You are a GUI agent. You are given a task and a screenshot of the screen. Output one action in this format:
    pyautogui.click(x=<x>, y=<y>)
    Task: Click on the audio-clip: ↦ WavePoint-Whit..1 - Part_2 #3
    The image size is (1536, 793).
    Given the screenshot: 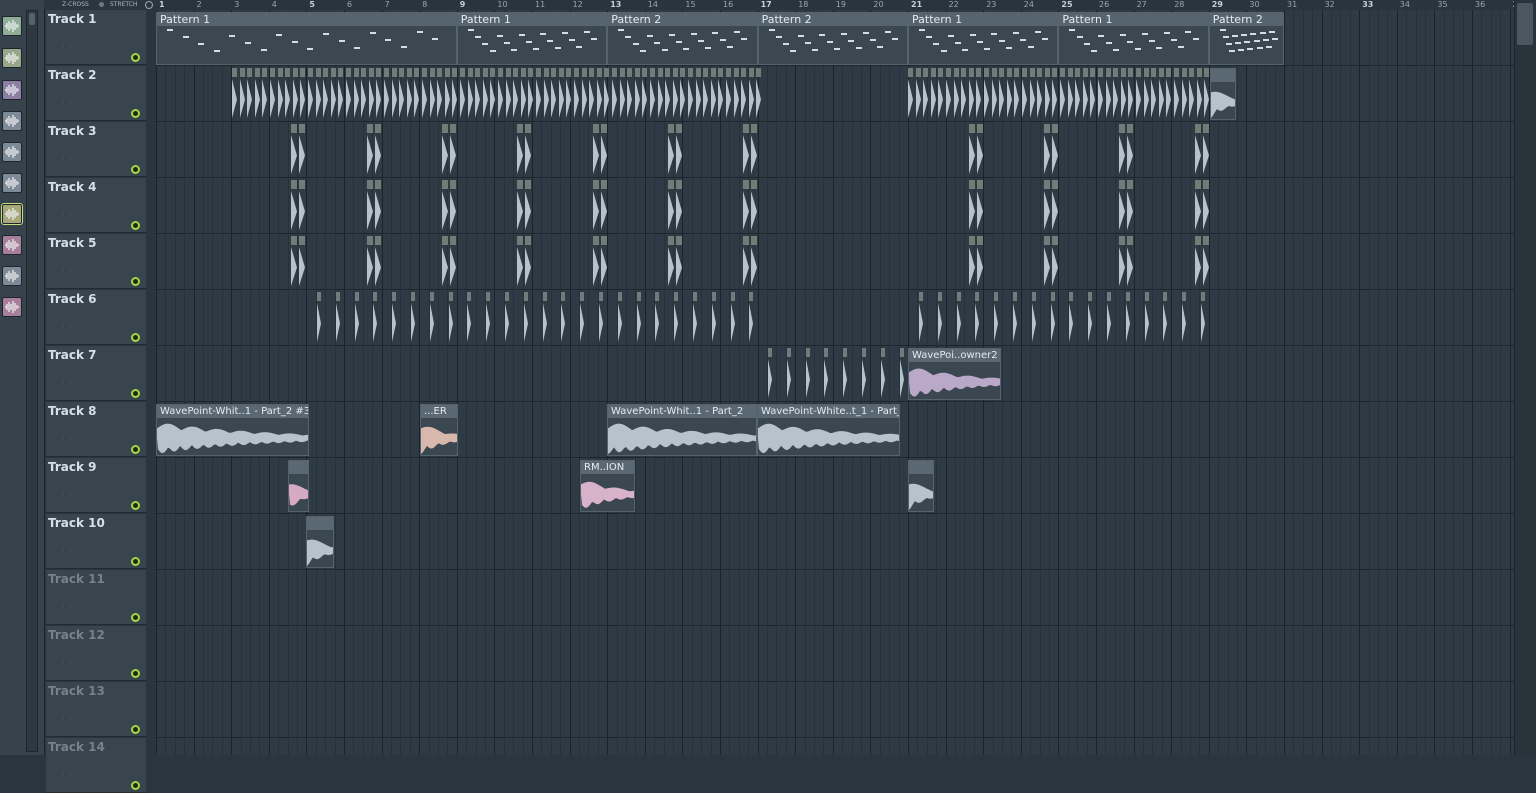 What is the action you would take?
    pyautogui.click(x=232, y=430)
    